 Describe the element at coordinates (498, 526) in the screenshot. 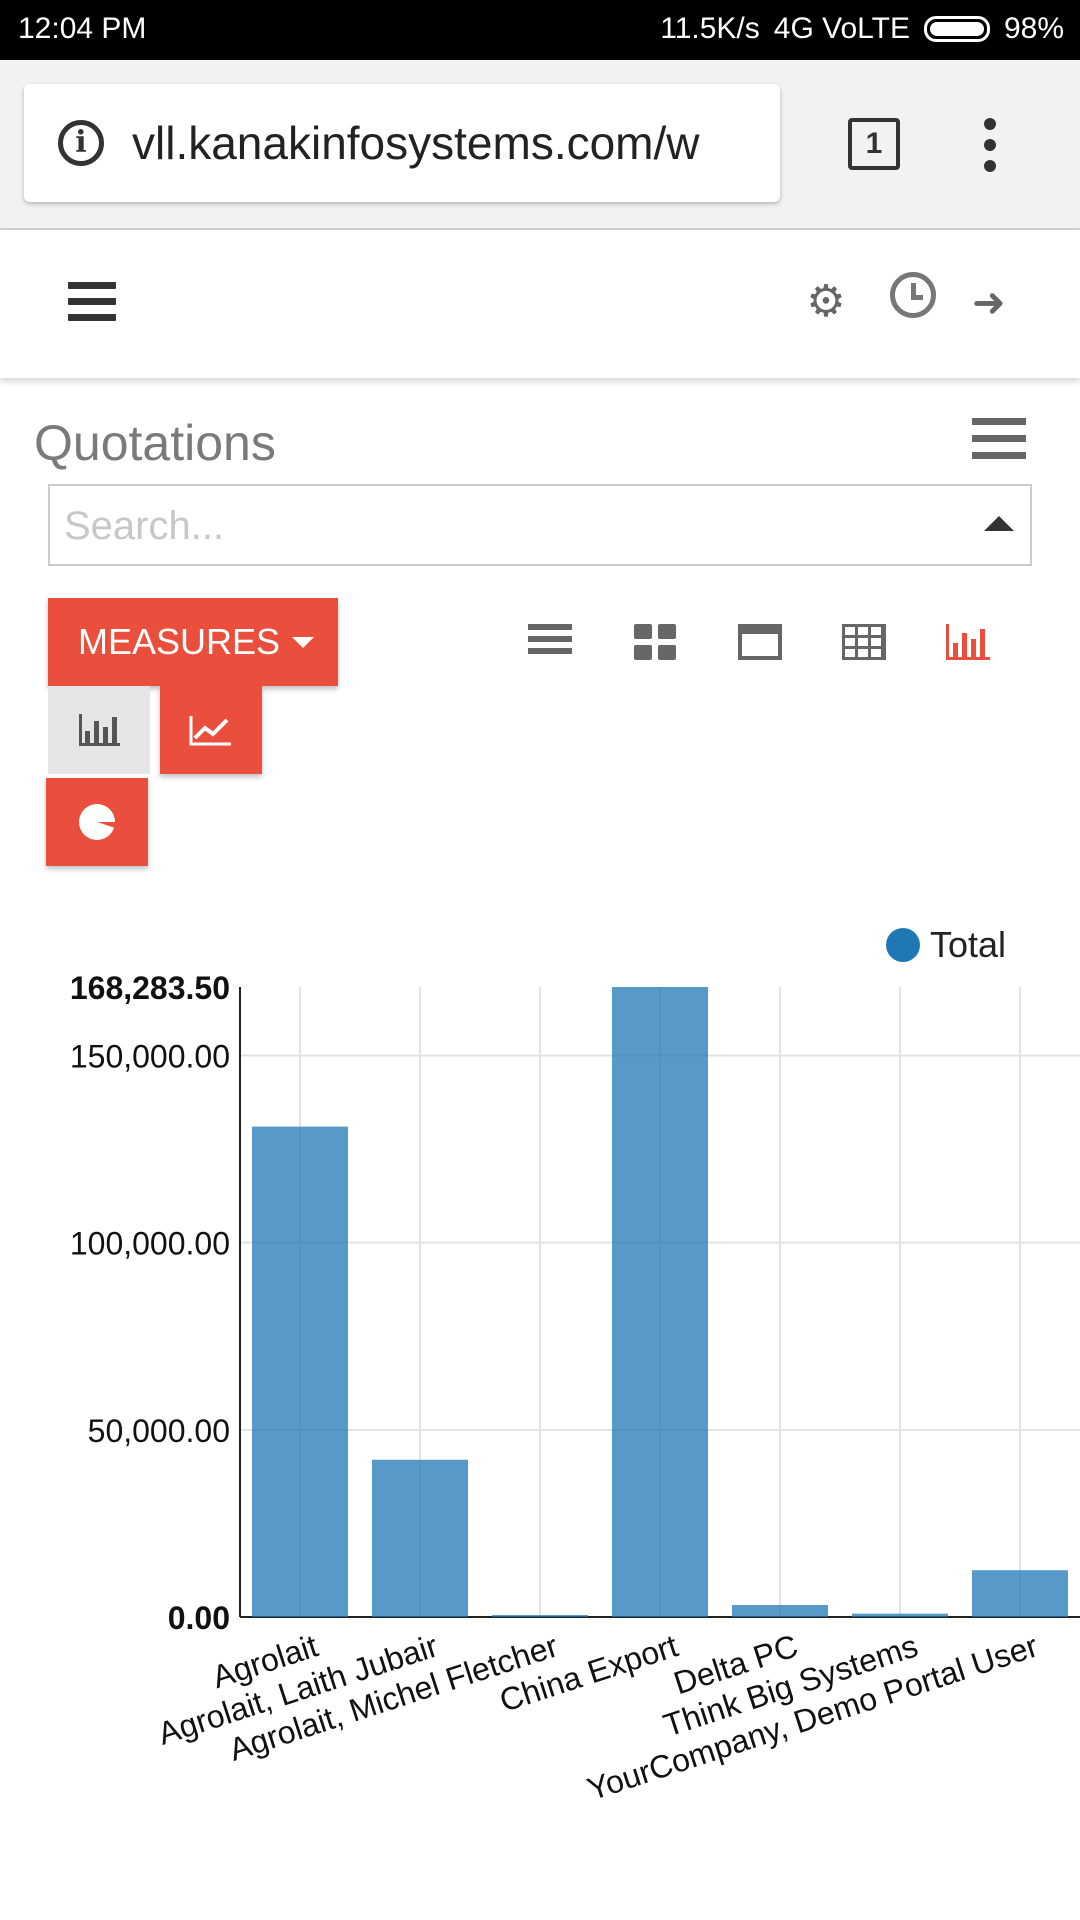

I see `search-input` at that location.